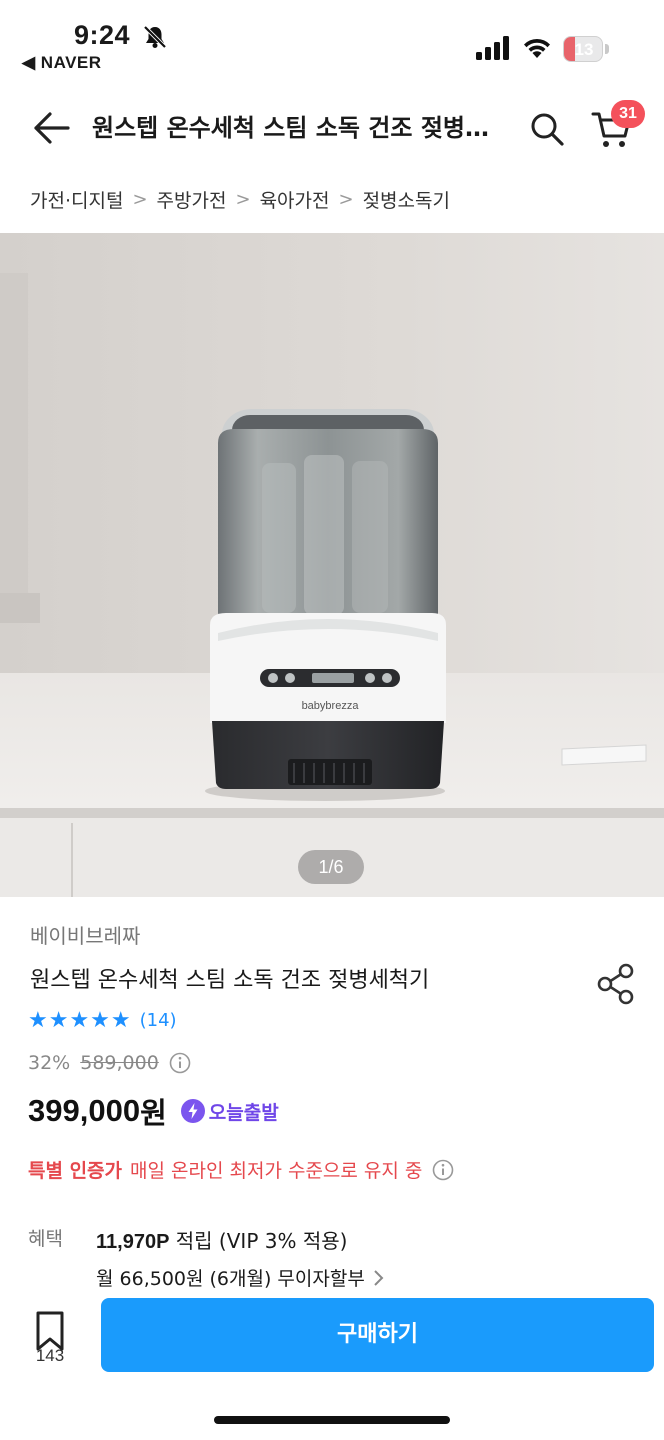 This screenshot has width=664, height=1440. What do you see at coordinates (628, 114) in the screenshot?
I see `cart-count-badge: 31` at bounding box center [628, 114].